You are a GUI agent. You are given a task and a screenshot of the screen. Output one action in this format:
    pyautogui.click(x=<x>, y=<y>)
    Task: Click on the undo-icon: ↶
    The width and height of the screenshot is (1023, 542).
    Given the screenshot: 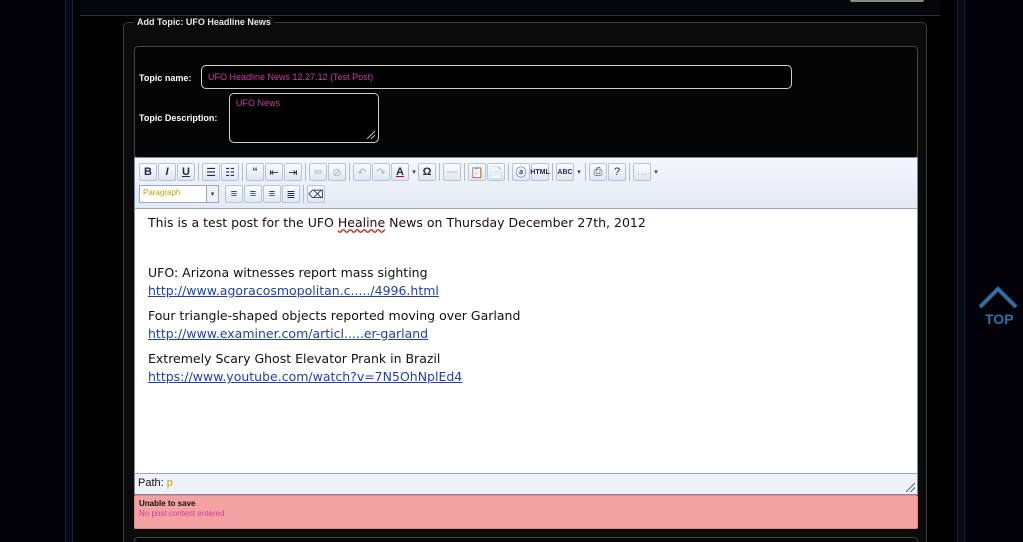 What is the action you would take?
    pyautogui.click(x=362, y=172)
    